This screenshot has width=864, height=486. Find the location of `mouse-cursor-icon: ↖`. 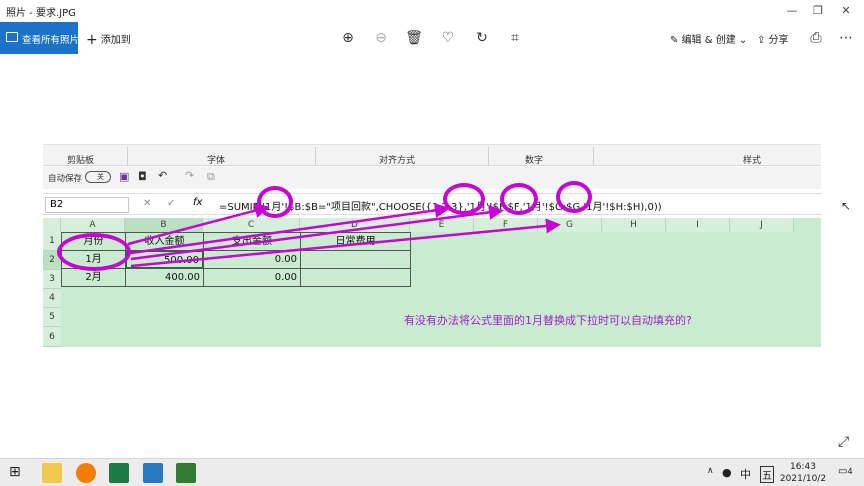

mouse-cursor-icon: ↖ is located at coordinates (846, 206).